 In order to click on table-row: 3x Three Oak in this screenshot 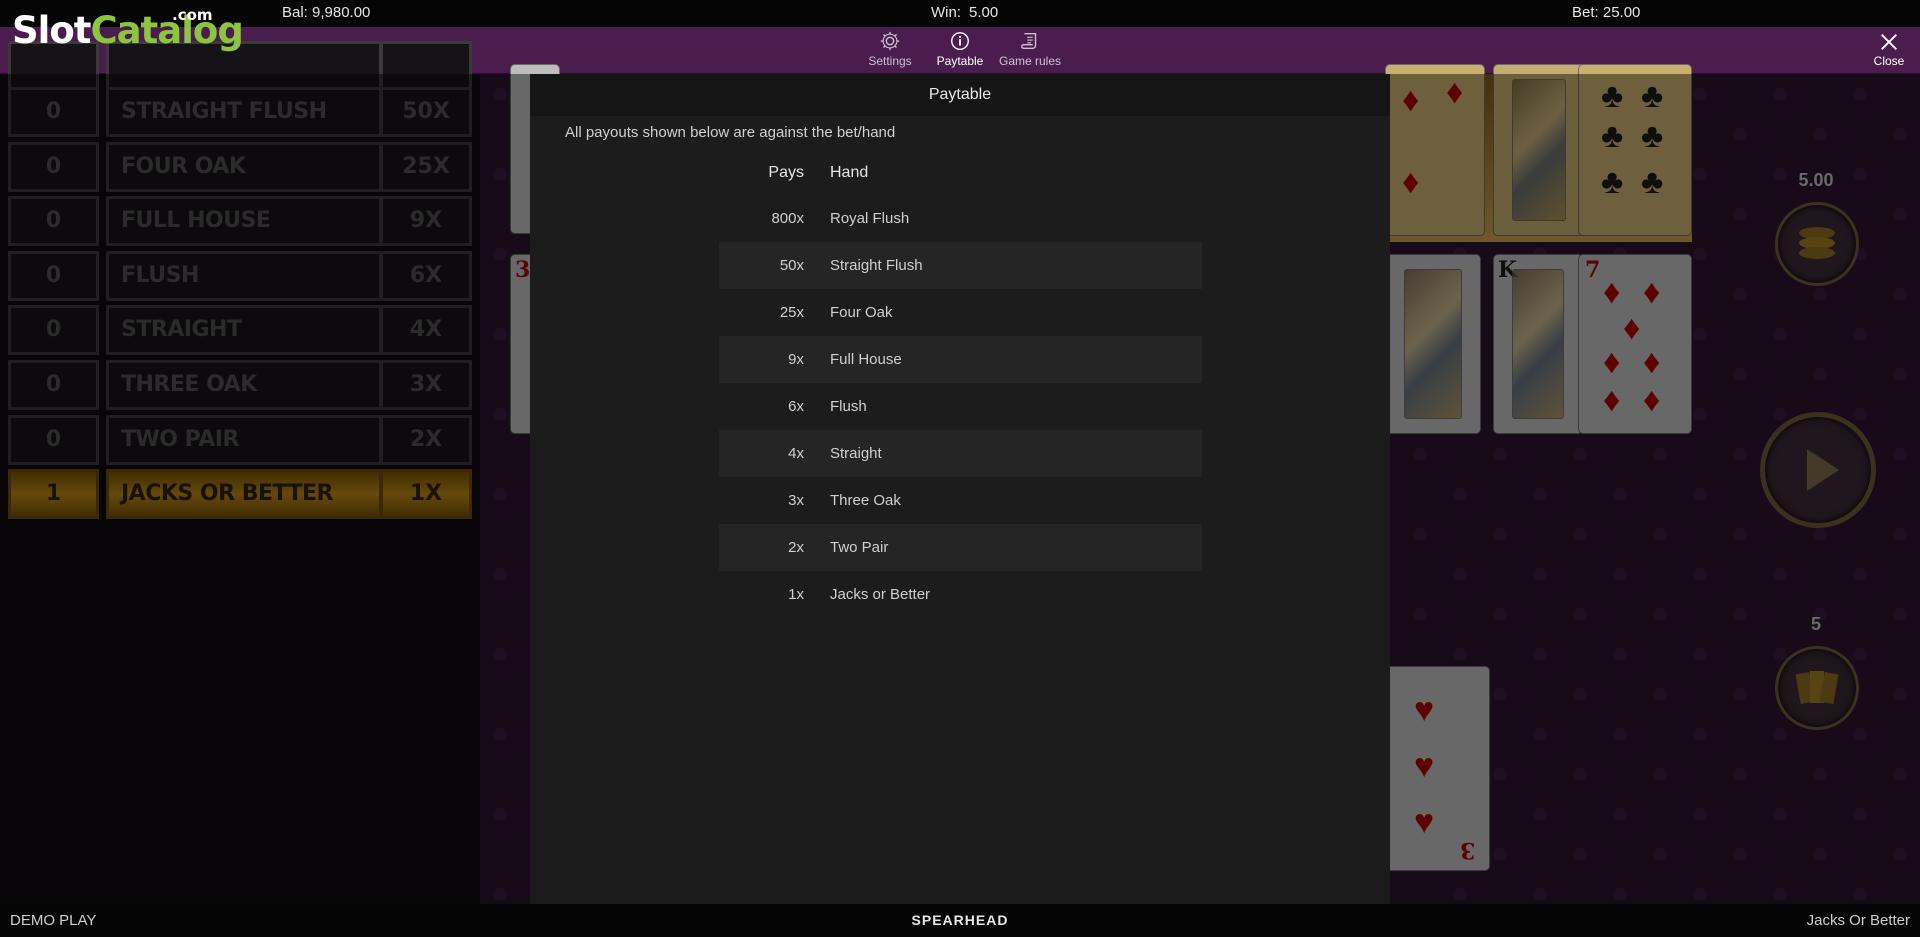, I will do `click(960, 500)`.